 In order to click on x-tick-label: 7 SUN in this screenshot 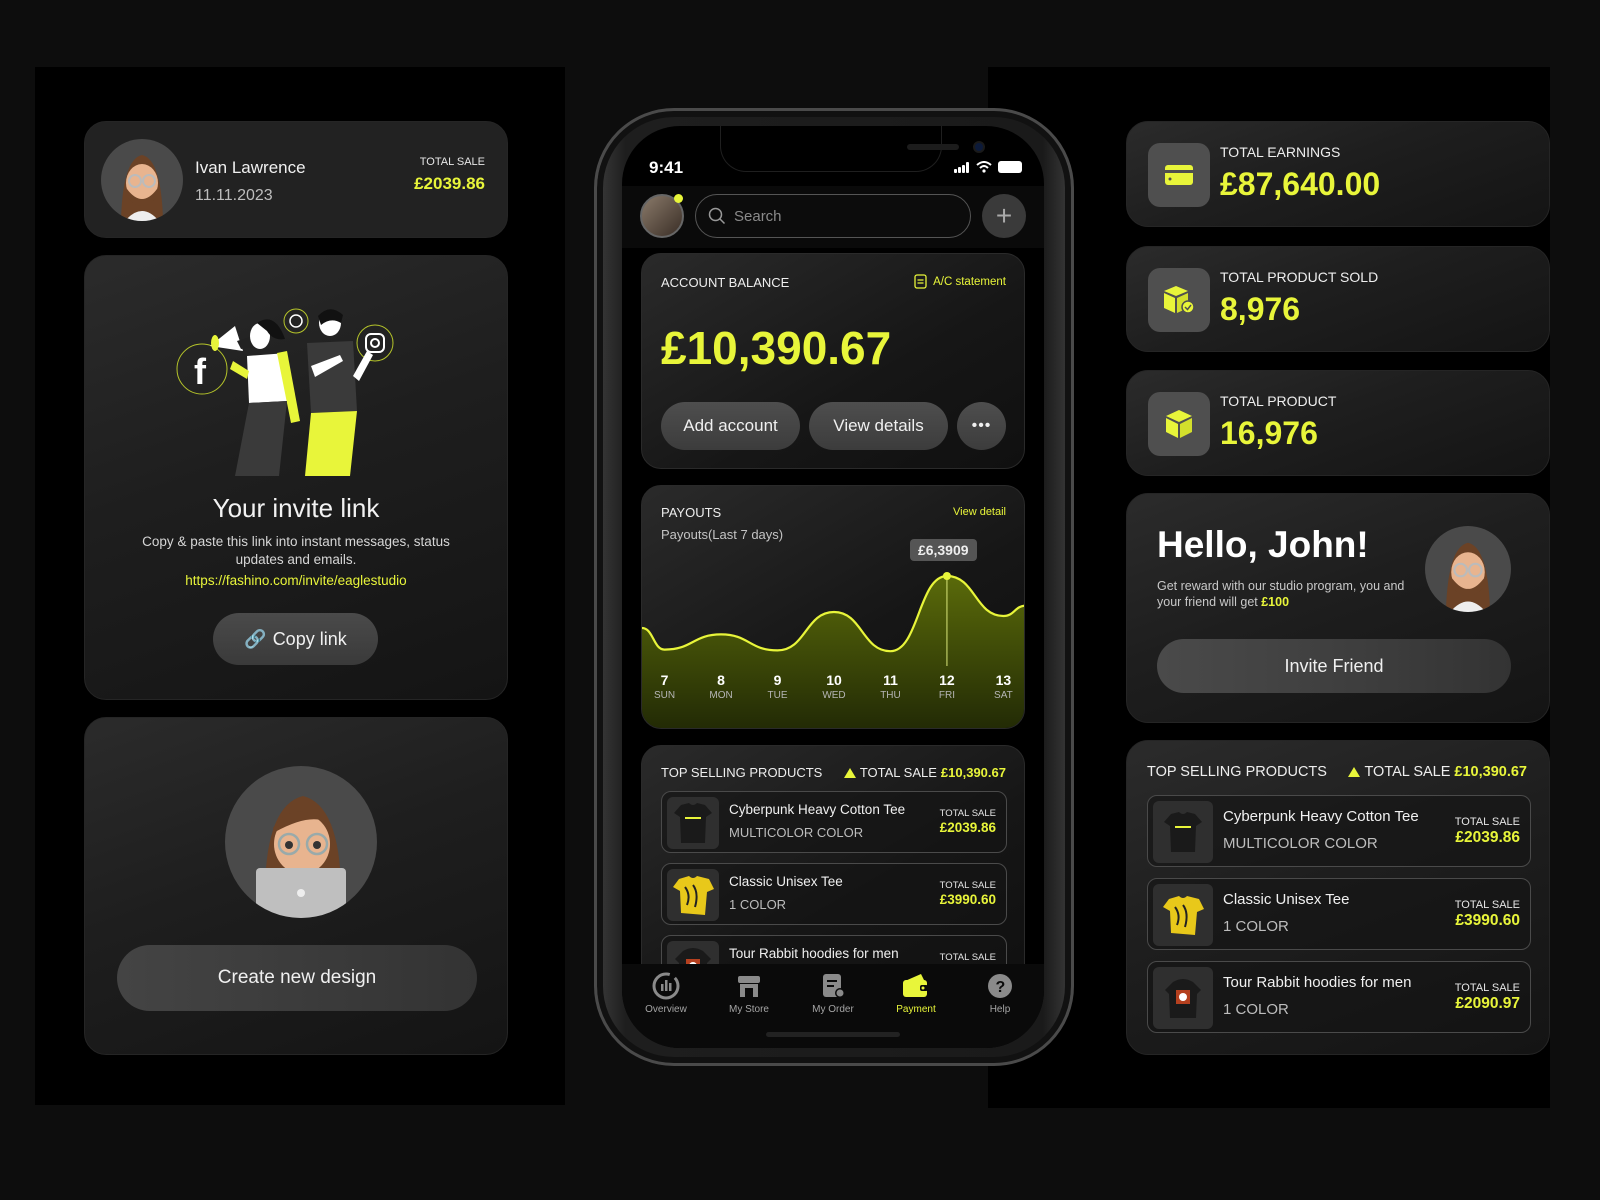, I will do `click(665, 686)`.